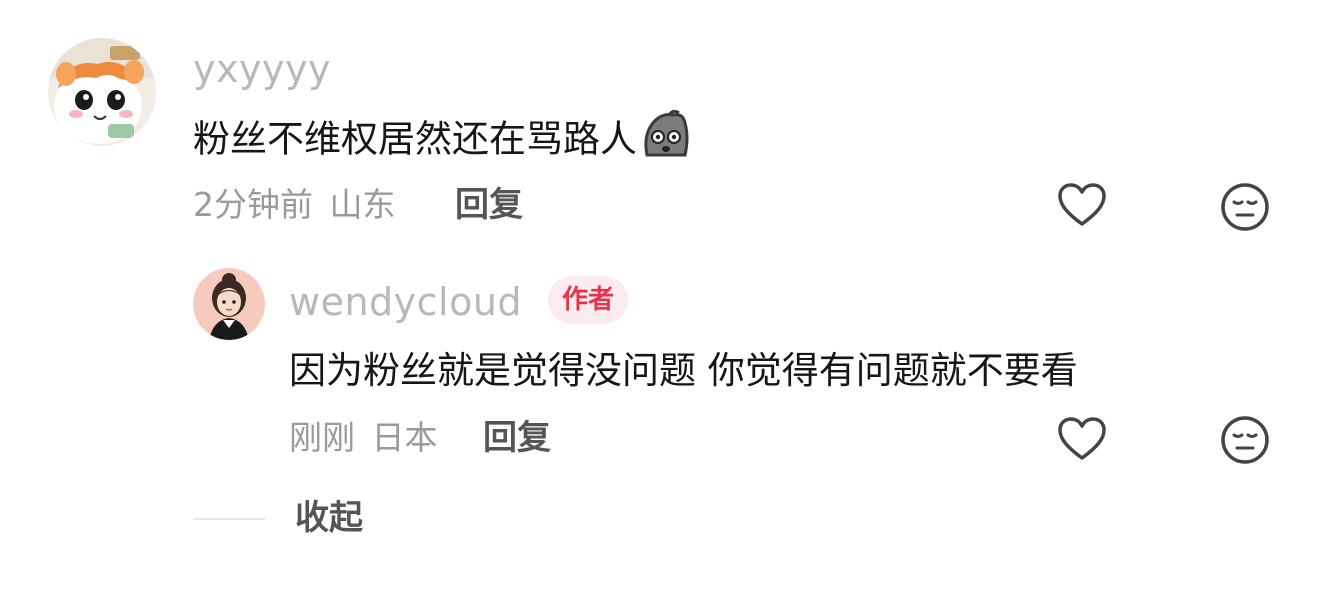  What do you see at coordinates (588, 300) in the screenshot?
I see `author-badge: 作者` at bounding box center [588, 300].